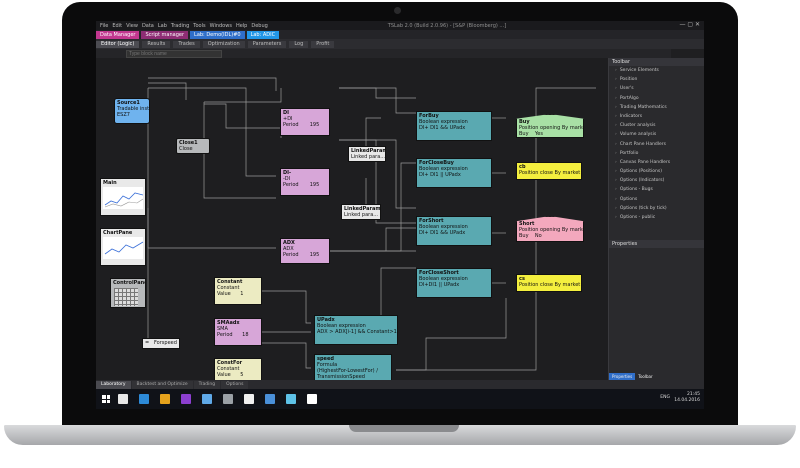  What do you see at coordinates (305, 122) in the screenshot?
I see `node-di-plus: DI +DI Period 195` at bounding box center [305, 122].